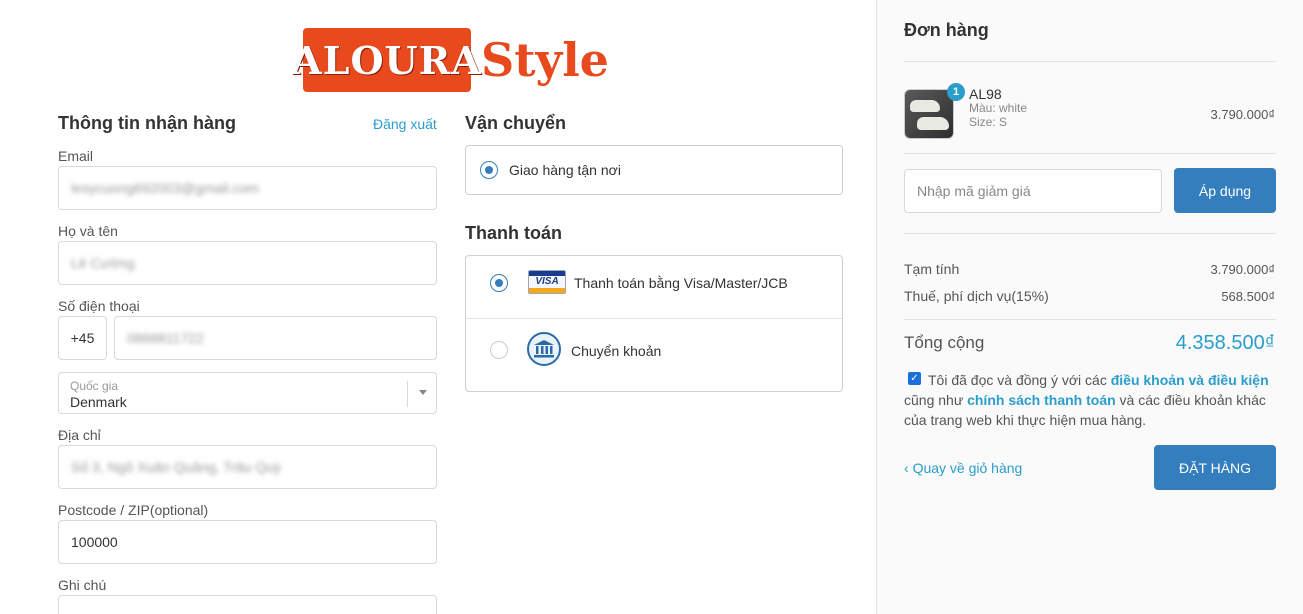  What do you see at coordinates (99, 306) in the screenshot?
I see `phone-label: Số điện thoại` at bounding box center [99, 306].